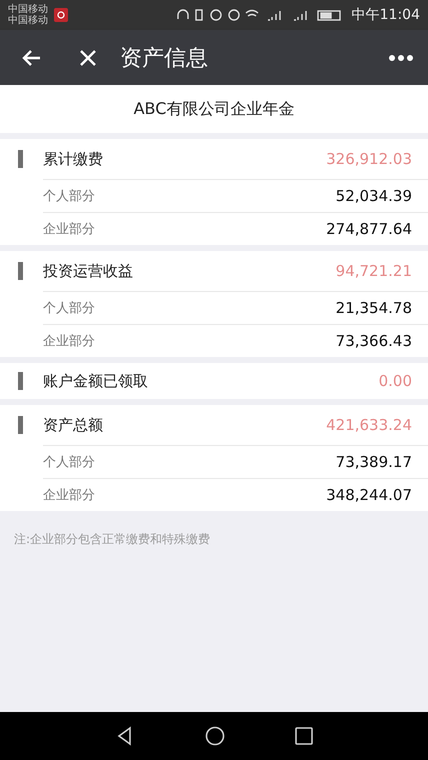  What do you see at coordinates (214, 109) in the screenshot?
I see `company-name: ABC有限公司企业年金` at bounding box center [214, 109].